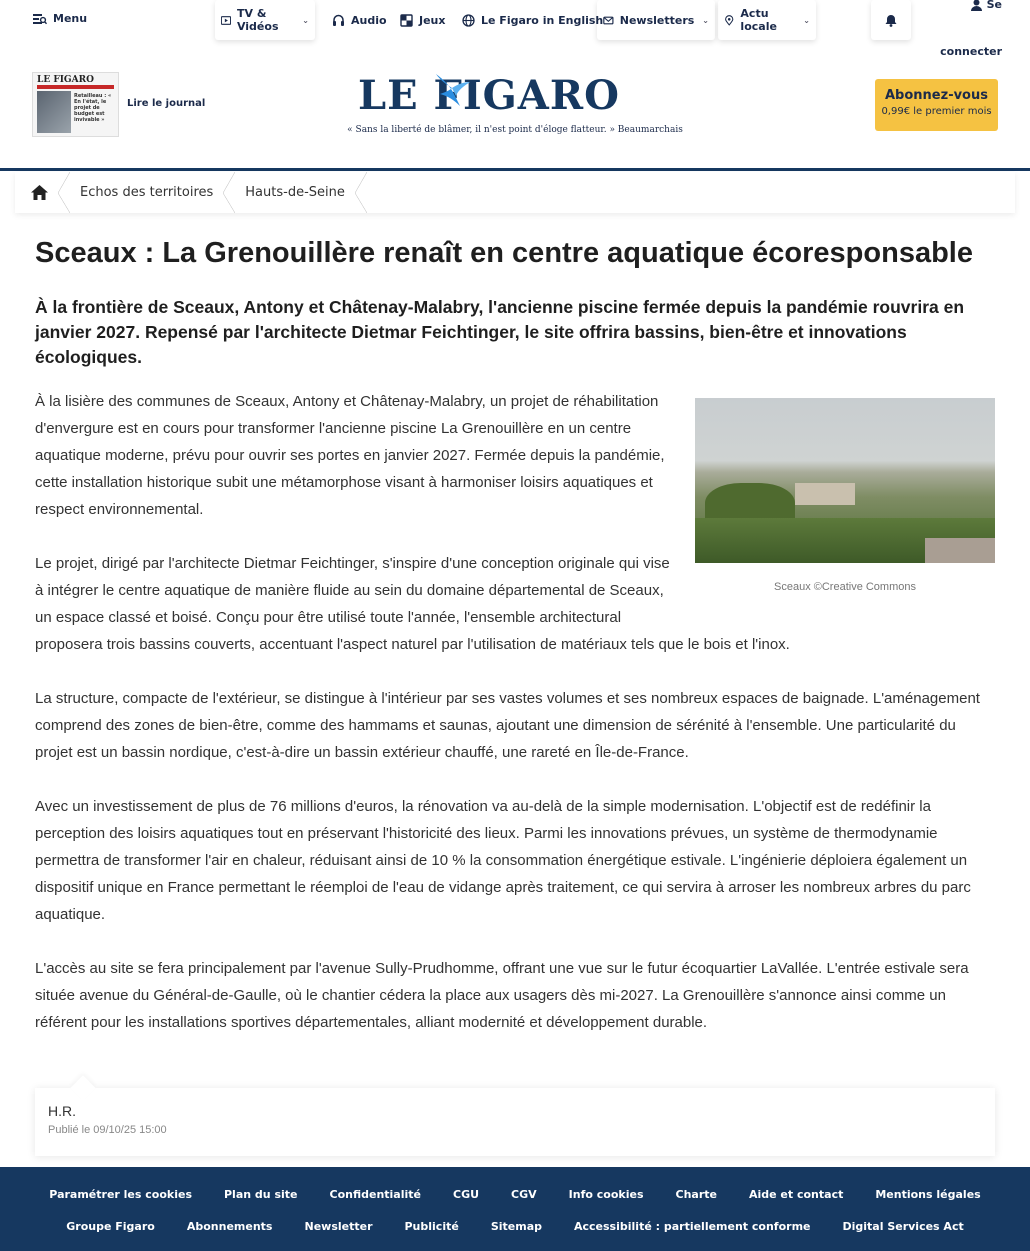 This screenshot has height=1251, width=1030. I want to click on footer-link-aide-contact: Aide et contact, so click(796, 1194).